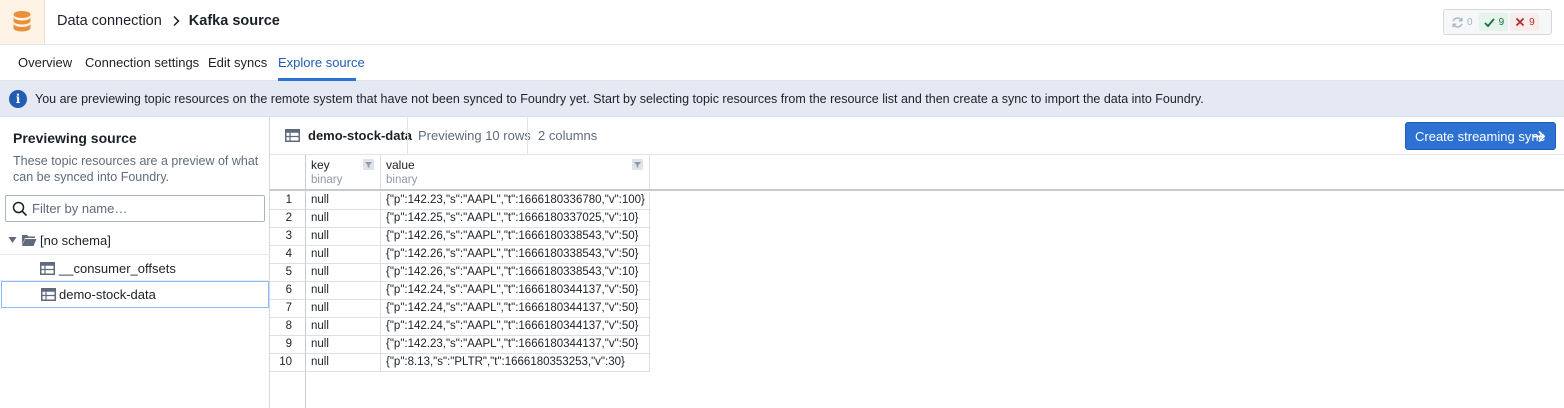  I want to click on column-name: key, so click(320, 165).